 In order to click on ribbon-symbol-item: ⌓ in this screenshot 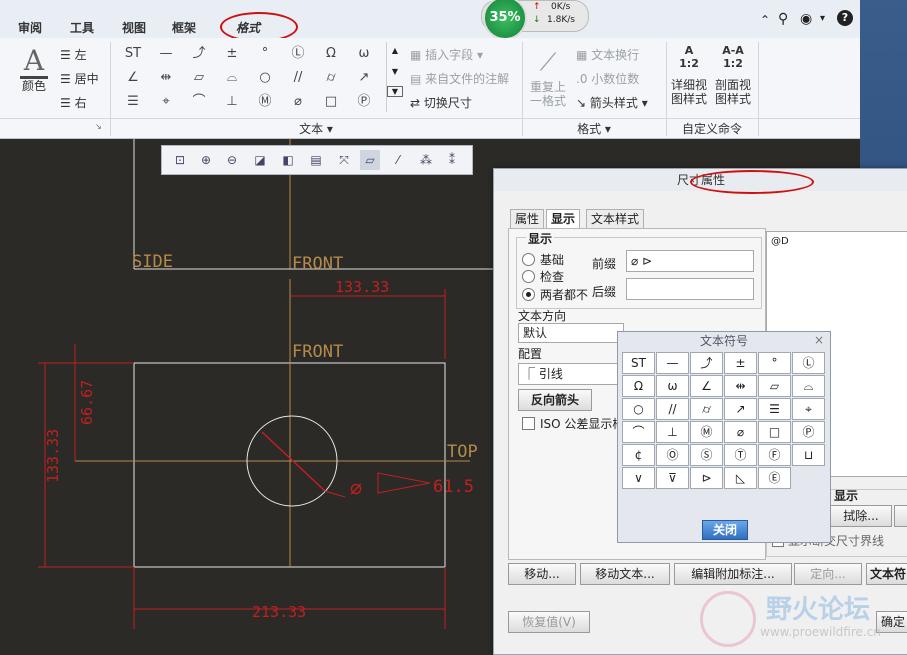, I will do `click(232, 78)`.